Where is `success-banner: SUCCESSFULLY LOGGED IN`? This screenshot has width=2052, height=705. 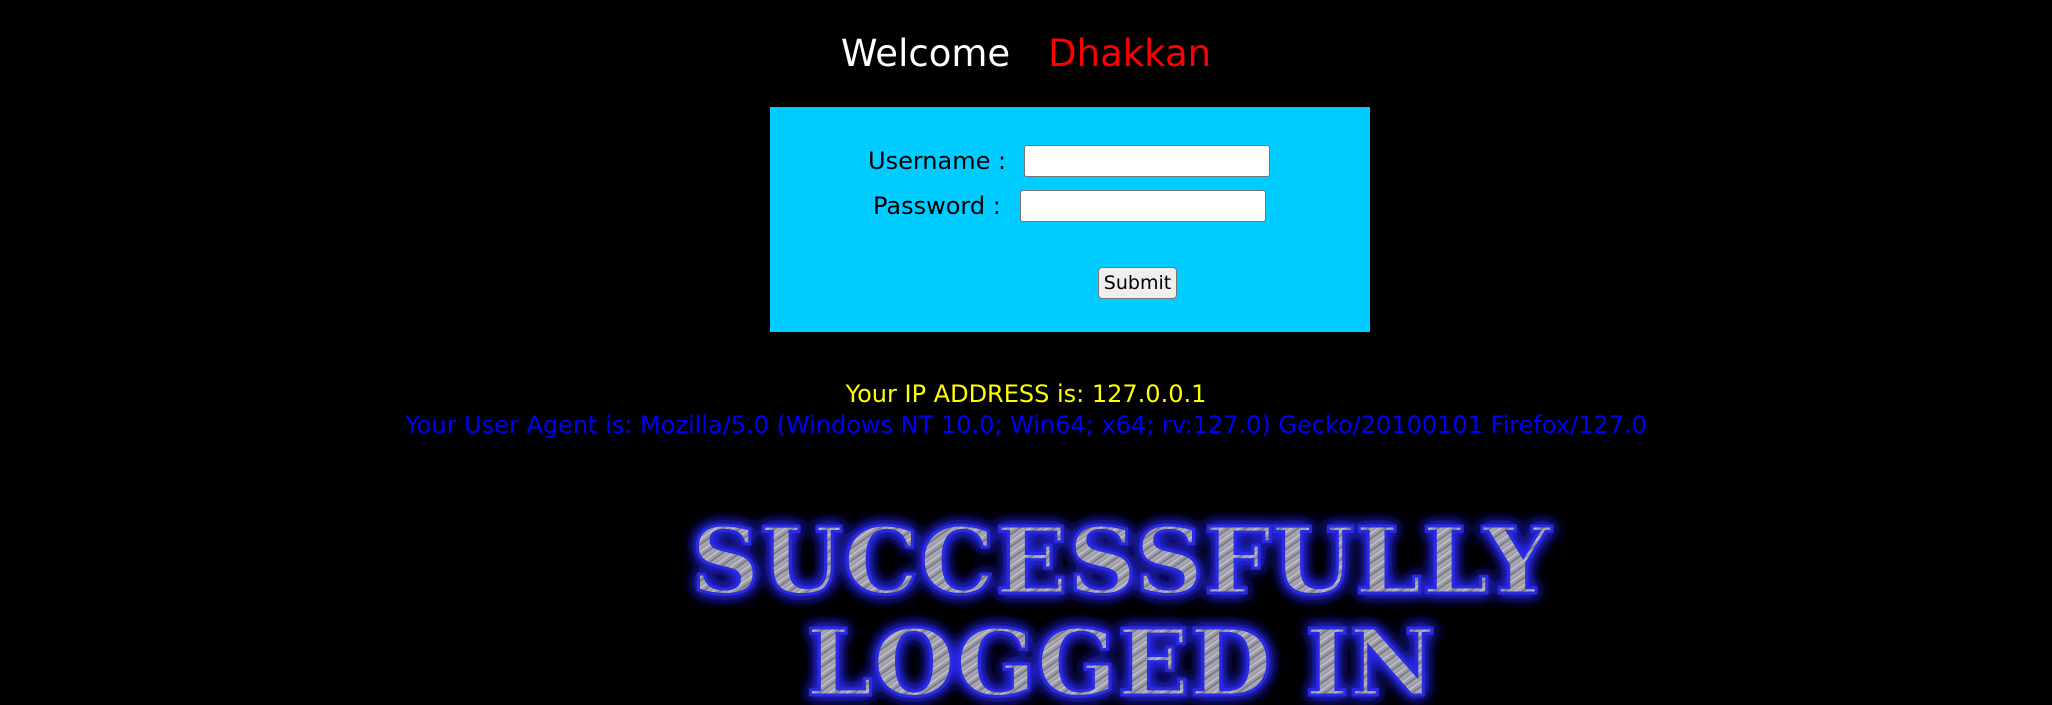
success-banner: SUCCESSFULLY LOGGED IN is located at coordinates (1121, 605).